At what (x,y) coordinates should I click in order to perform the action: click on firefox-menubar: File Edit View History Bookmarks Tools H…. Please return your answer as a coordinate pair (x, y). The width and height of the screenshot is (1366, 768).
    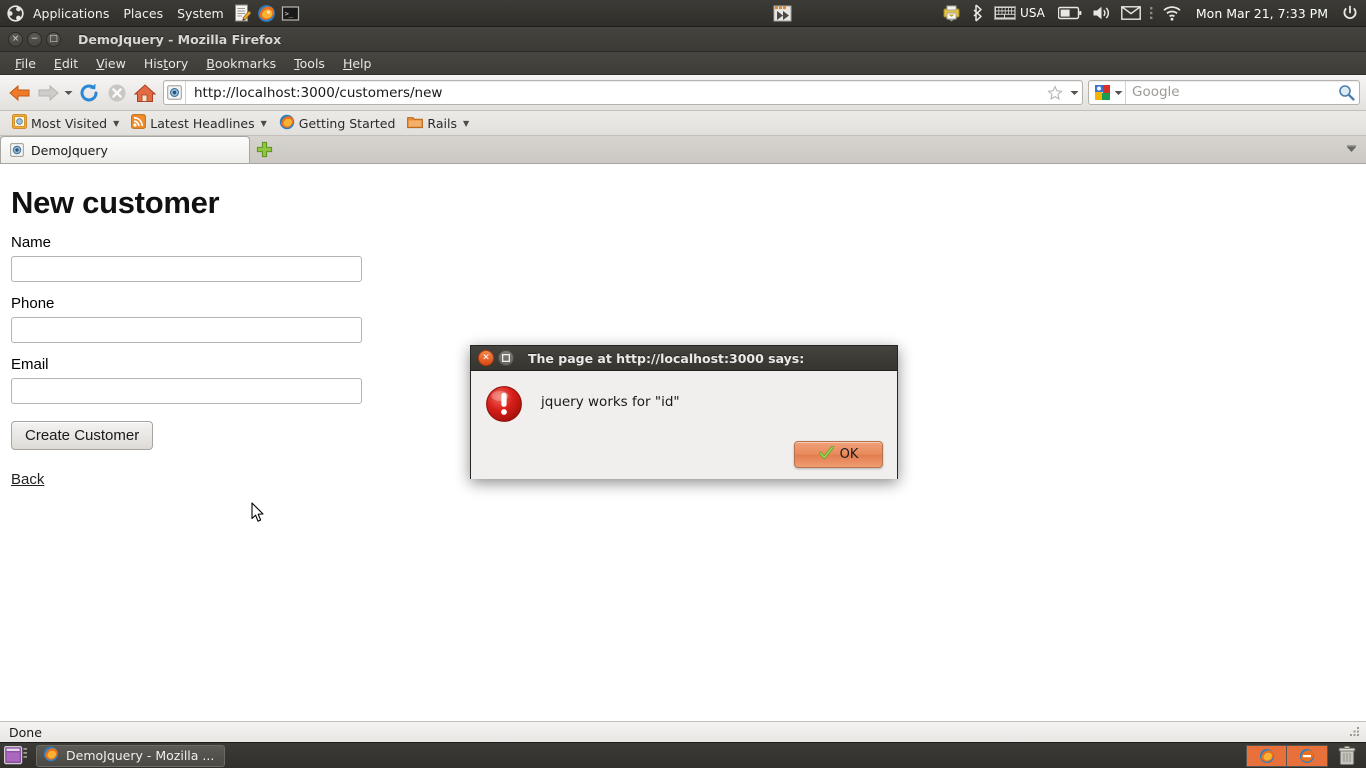
    Looking at the image, I should click on (683, 63).